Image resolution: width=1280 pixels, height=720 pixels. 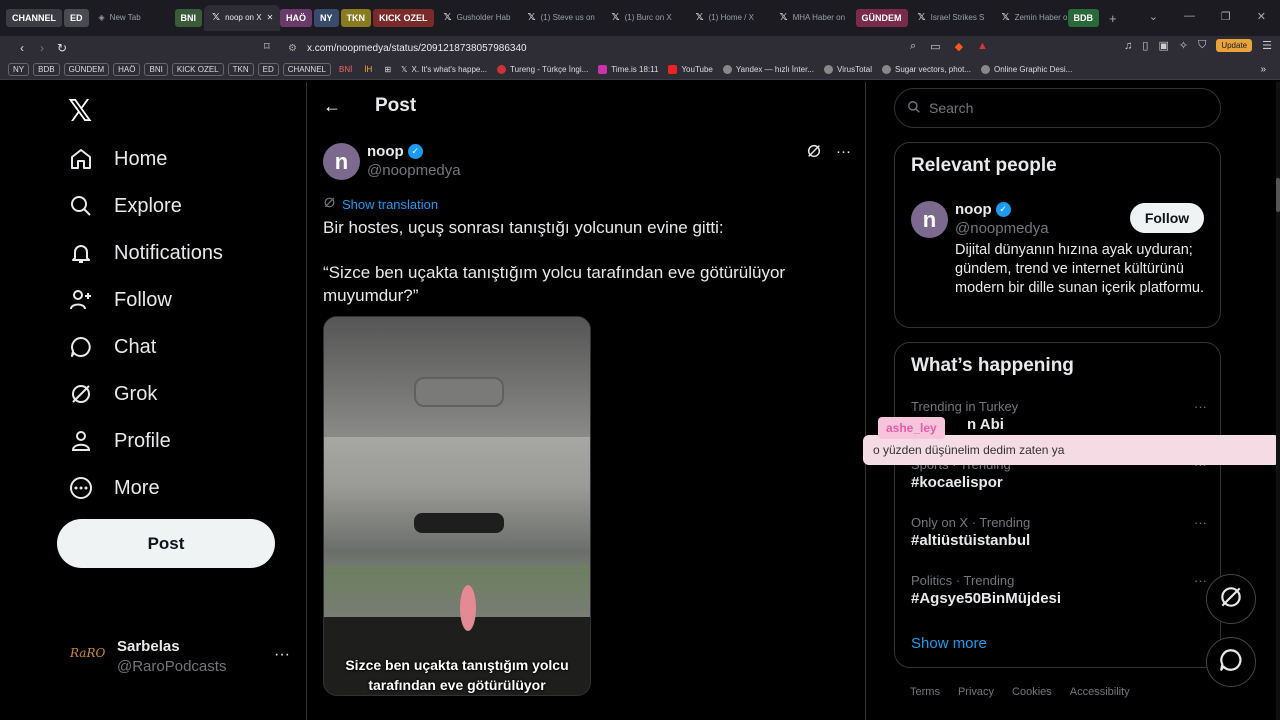 What do you see at coordinates (180, 658) in the screenshot?
I see `account-switcher: RaRO Sarbelas @RaroPodcasts ···` at bounding box center [180, 658].